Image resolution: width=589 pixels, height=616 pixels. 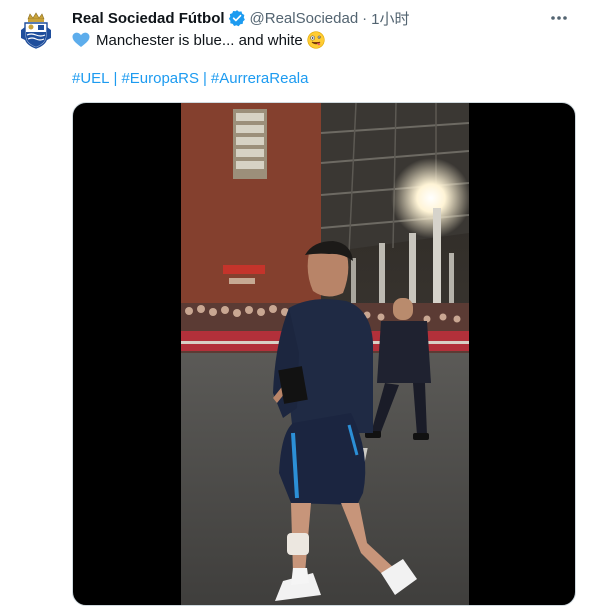 I want to click on tweet-text: Manchester is blue... and white, so click(x=198, y=40).